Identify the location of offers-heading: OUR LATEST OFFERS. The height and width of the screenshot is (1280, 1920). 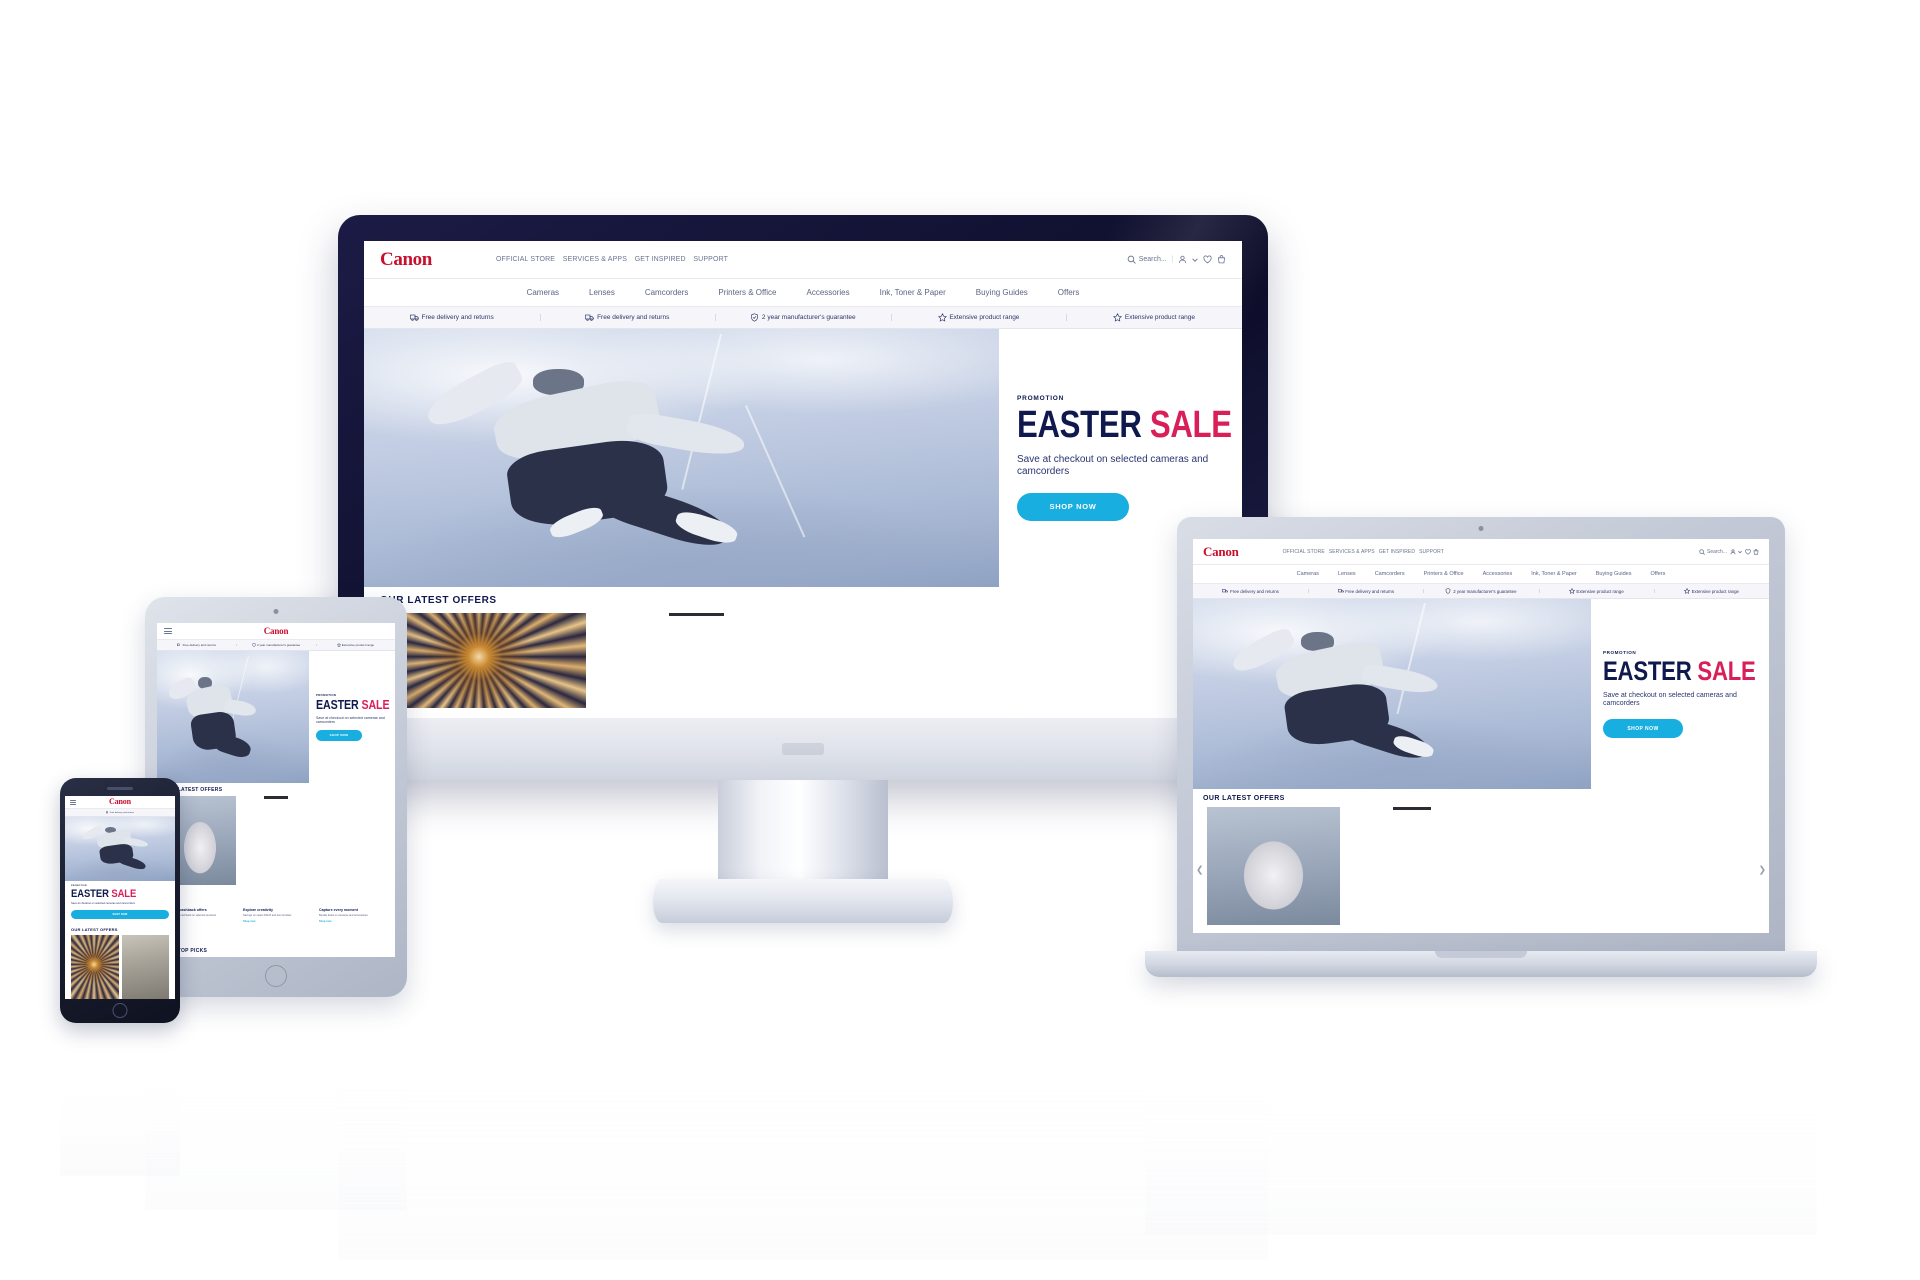
(1244, 798).